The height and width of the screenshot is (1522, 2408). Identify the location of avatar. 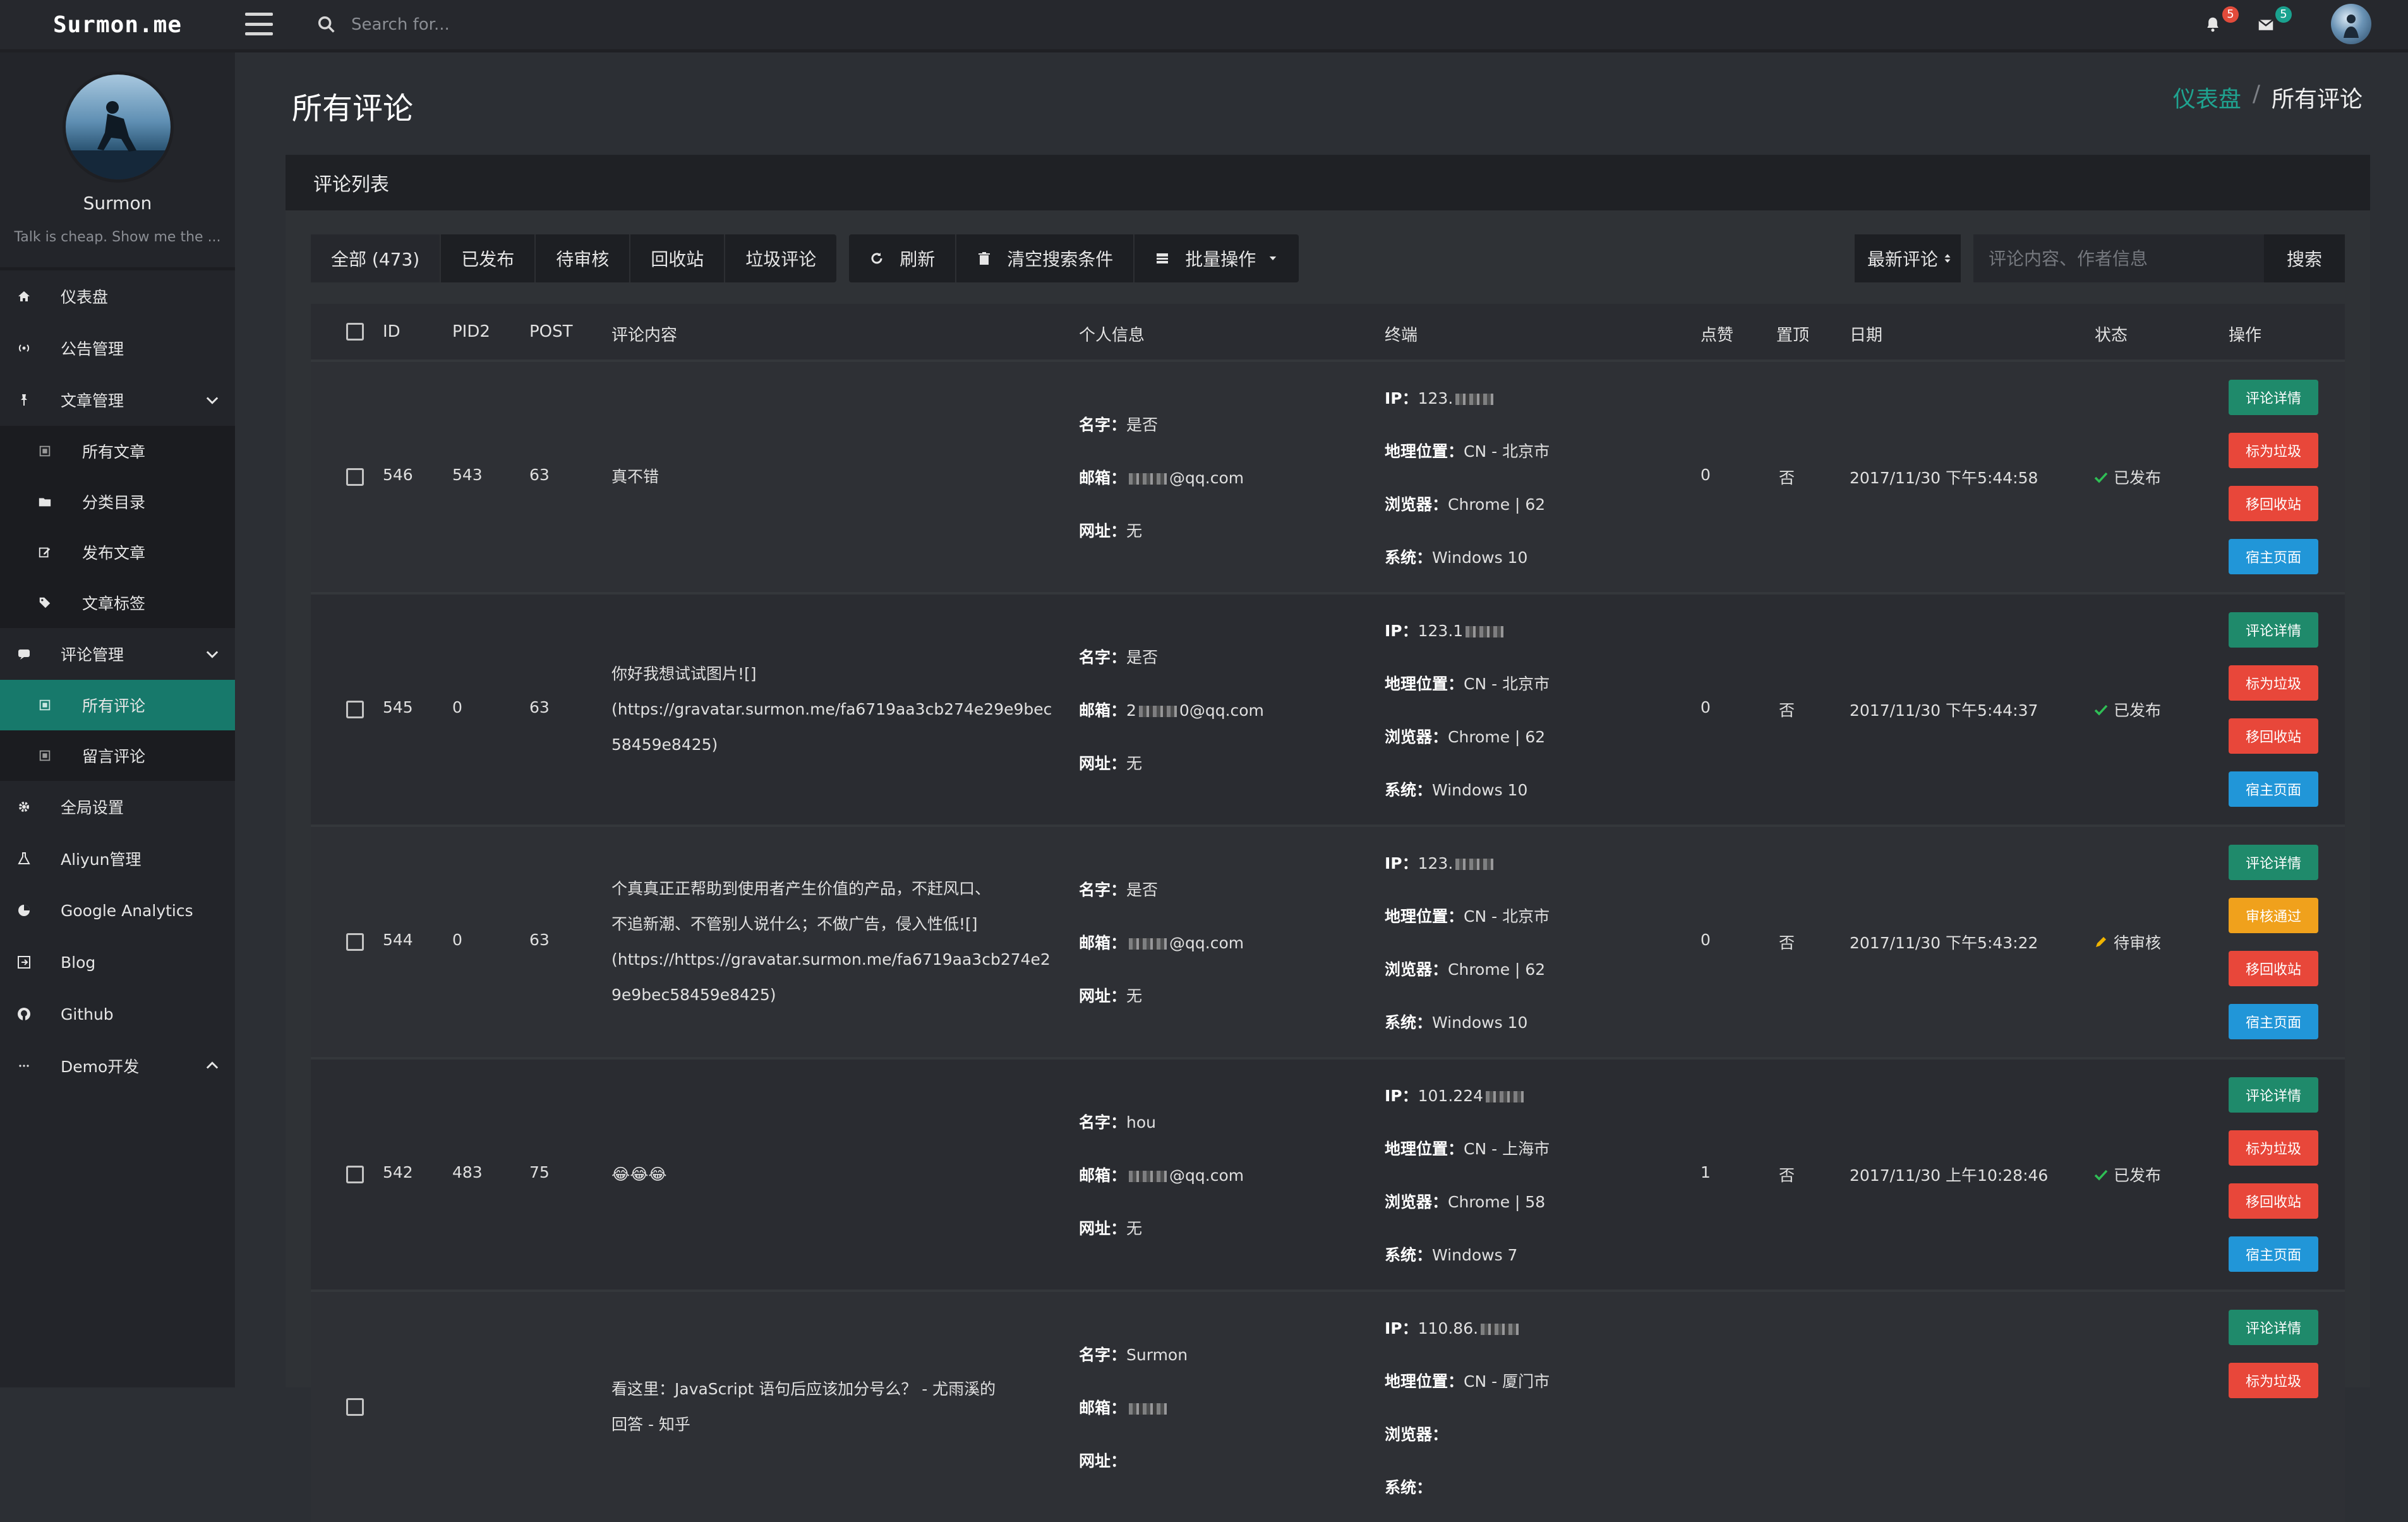
(119, 127).